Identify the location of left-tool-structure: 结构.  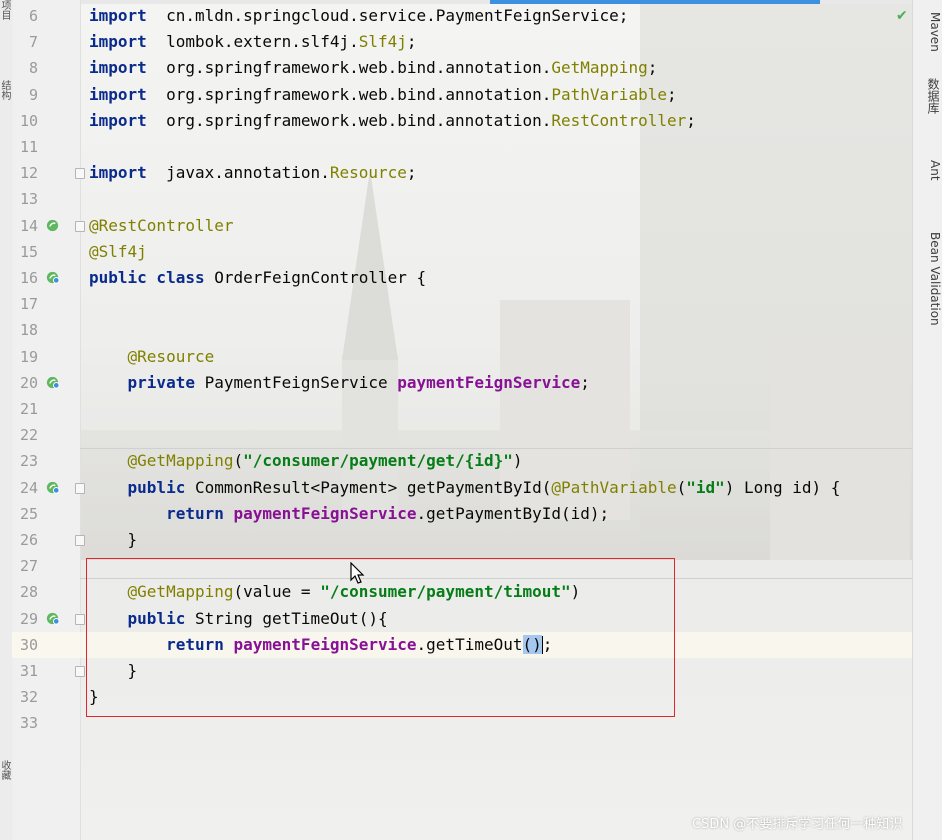
(6, 90).